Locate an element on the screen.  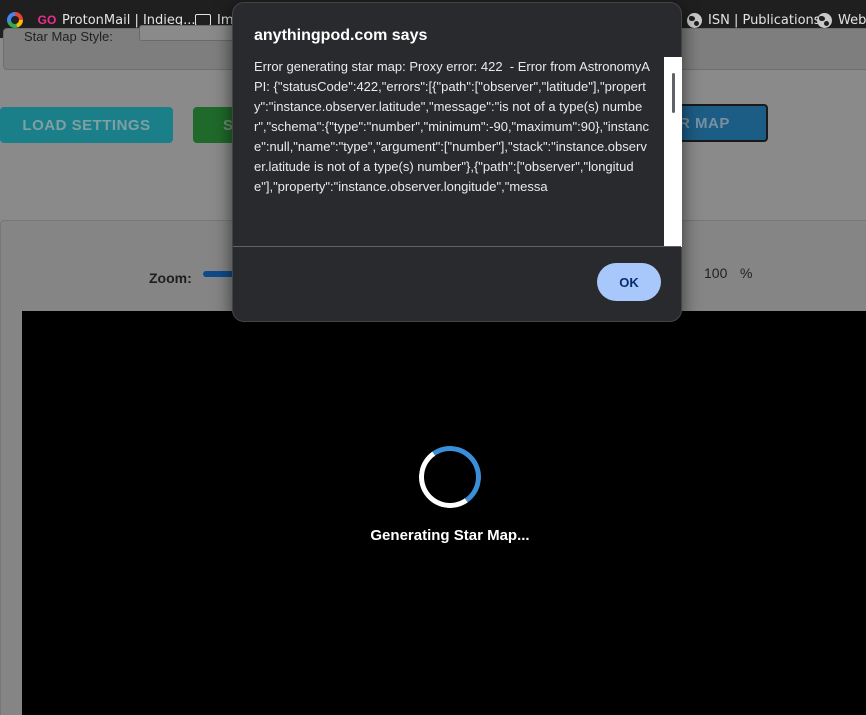
zoom-value: 100 is located at coordinates (716, 273).